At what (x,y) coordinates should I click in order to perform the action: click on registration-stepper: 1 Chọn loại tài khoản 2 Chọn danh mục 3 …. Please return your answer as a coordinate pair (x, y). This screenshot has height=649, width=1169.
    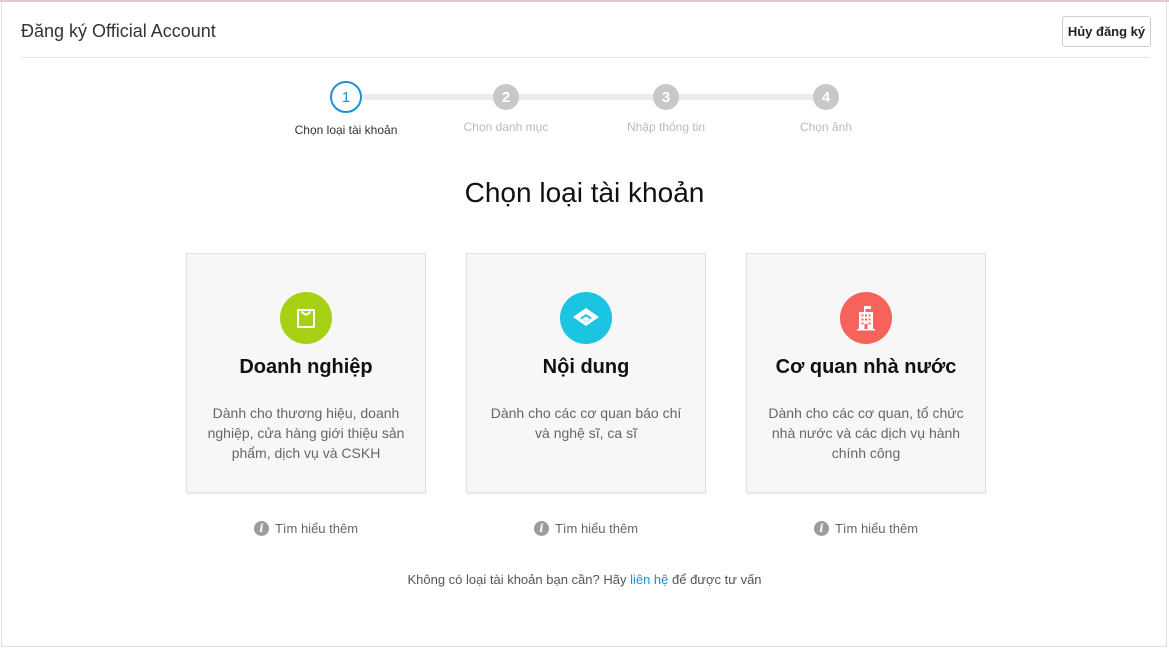
    Looking at the image, I should click on (586, 110).